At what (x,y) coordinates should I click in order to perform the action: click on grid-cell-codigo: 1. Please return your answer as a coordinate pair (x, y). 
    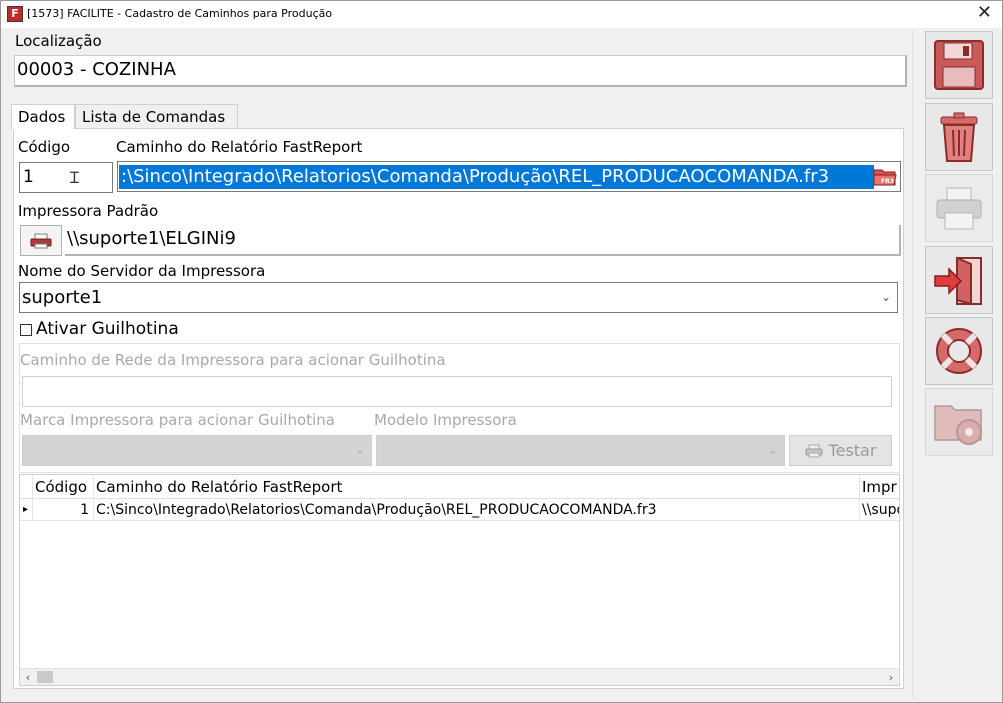
    Looking at the image, I should click on (63, 509).